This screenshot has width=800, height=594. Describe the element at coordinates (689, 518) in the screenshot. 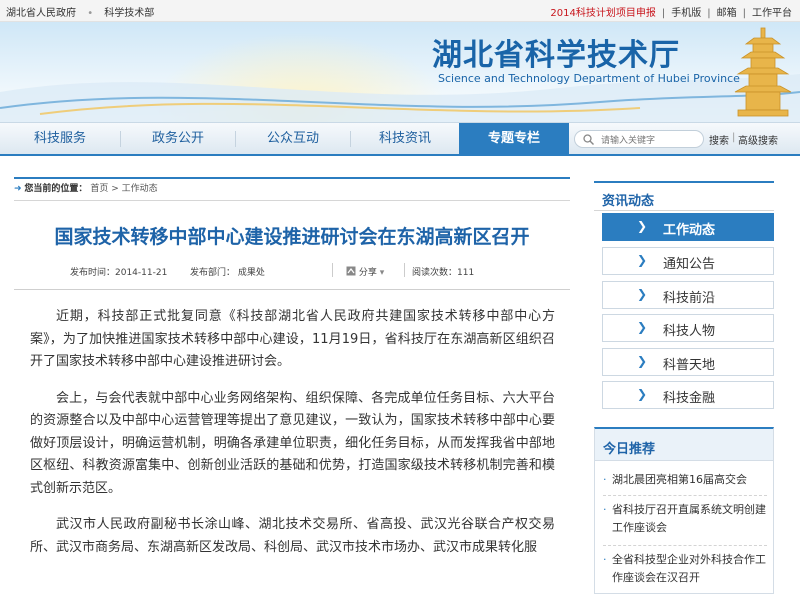

I see `recommended-item-text: 省科技厅召开直属系统文明创建工作座谈会` at that location.